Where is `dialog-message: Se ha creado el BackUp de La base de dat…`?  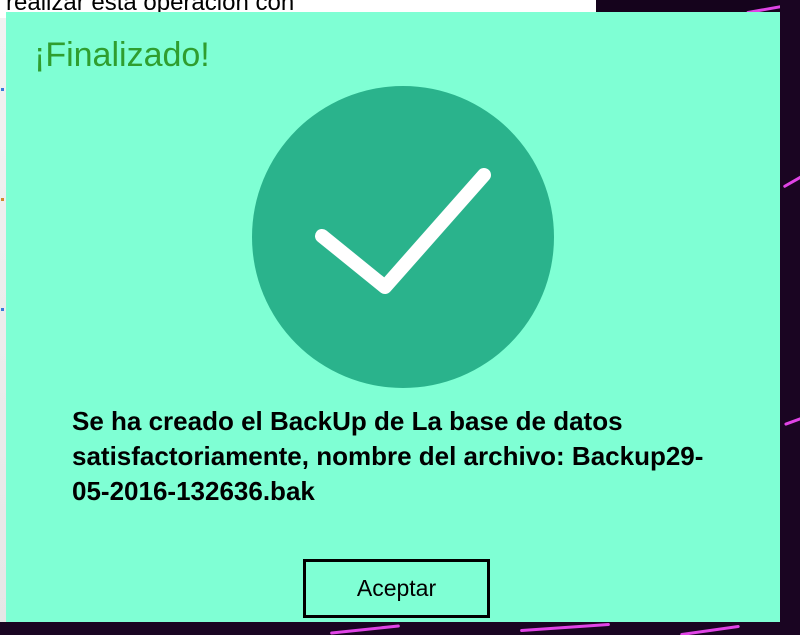
dialog-message: Se ha creado el BackUp de La base de dat… is located at coordinates (388, 456).